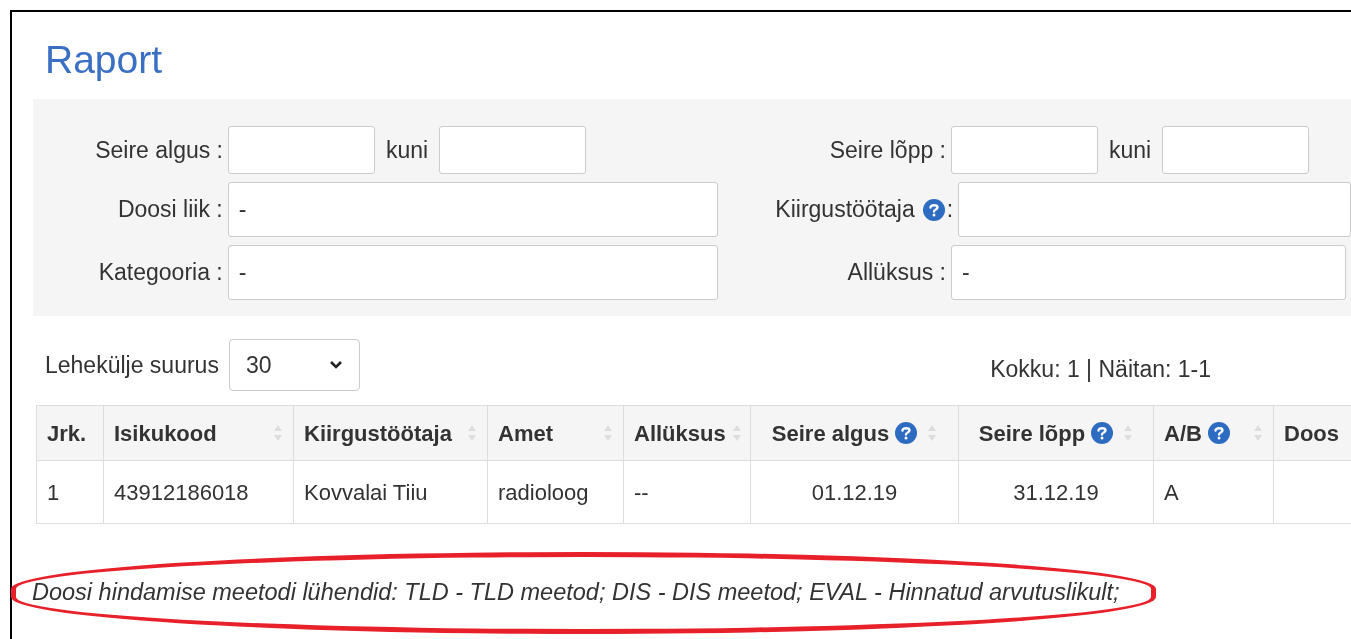 This screenshot has height=639, width=1351. I want to click on column-header: A/B, so click(1213, 433).